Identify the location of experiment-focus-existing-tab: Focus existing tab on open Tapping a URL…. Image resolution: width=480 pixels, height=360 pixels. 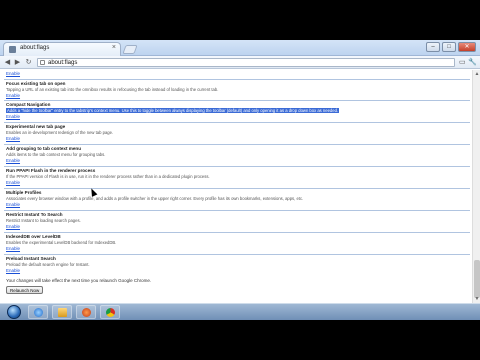
(237, 89).